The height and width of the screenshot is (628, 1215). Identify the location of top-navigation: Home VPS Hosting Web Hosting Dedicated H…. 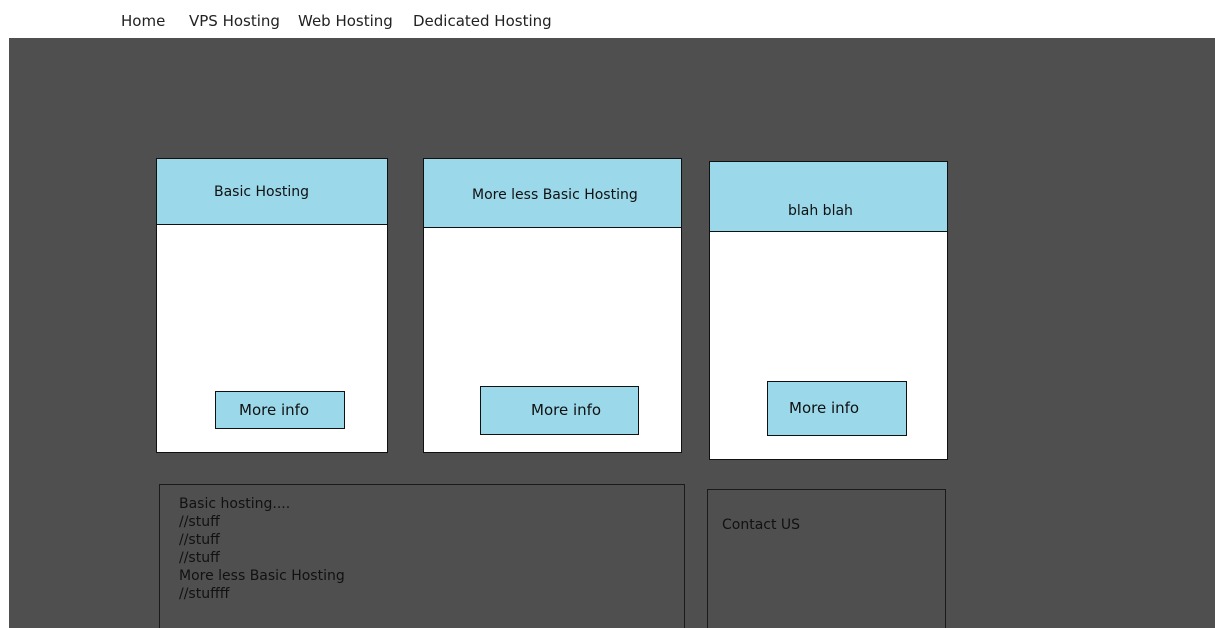
(607, 19).